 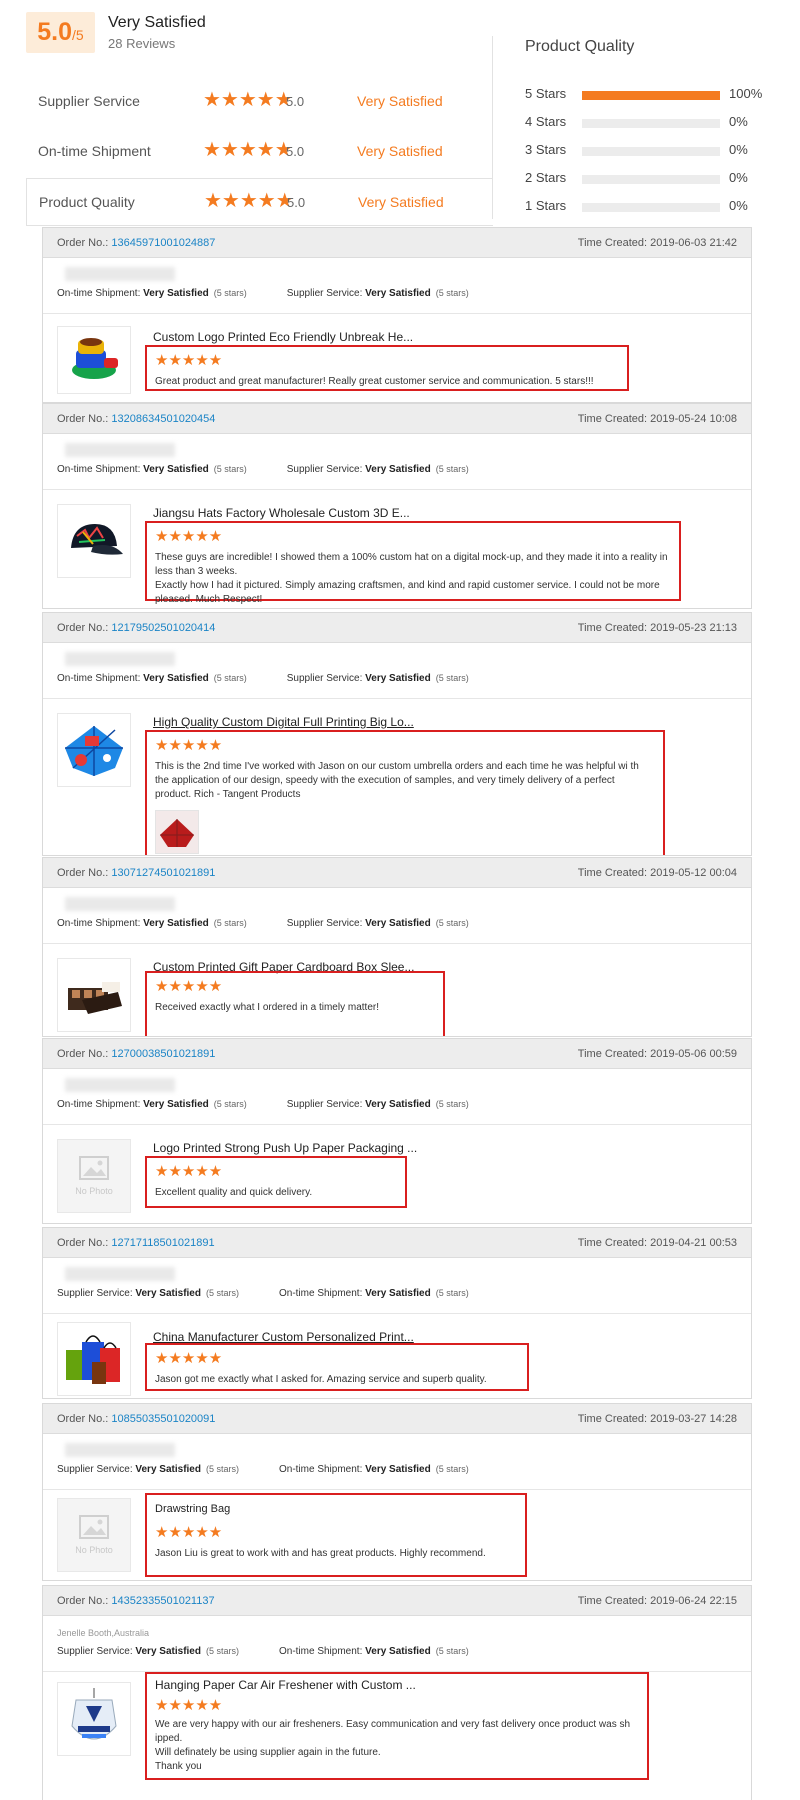 What do you see at coordinates (693, 1601) in the screenshot?
I see `time-created-value: 2019-06-24 22:15` at bounding box center [693, 1601].